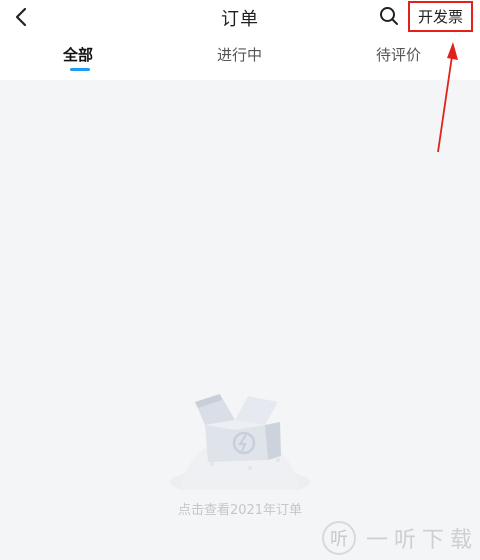 The height and width of the screenshot is (560, 480). Describe the element at coordinates (240, 438) in the screenshot. I see `empty-box-icon` at that location.